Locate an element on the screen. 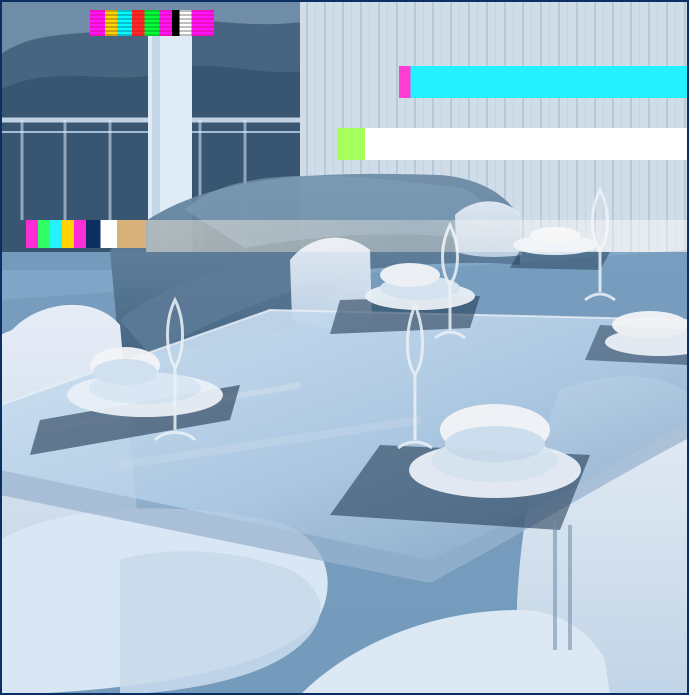 Image resolution: width=689 pixels, height=695 pixels. glitch-artifact-left is located at coordinates (86, 234).